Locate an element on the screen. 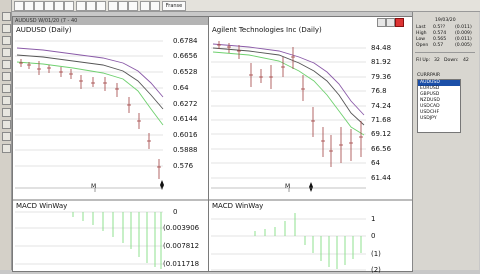 This screenshot has height=274, width=480. erase-tool-icon is located at coordinates (6, 148).